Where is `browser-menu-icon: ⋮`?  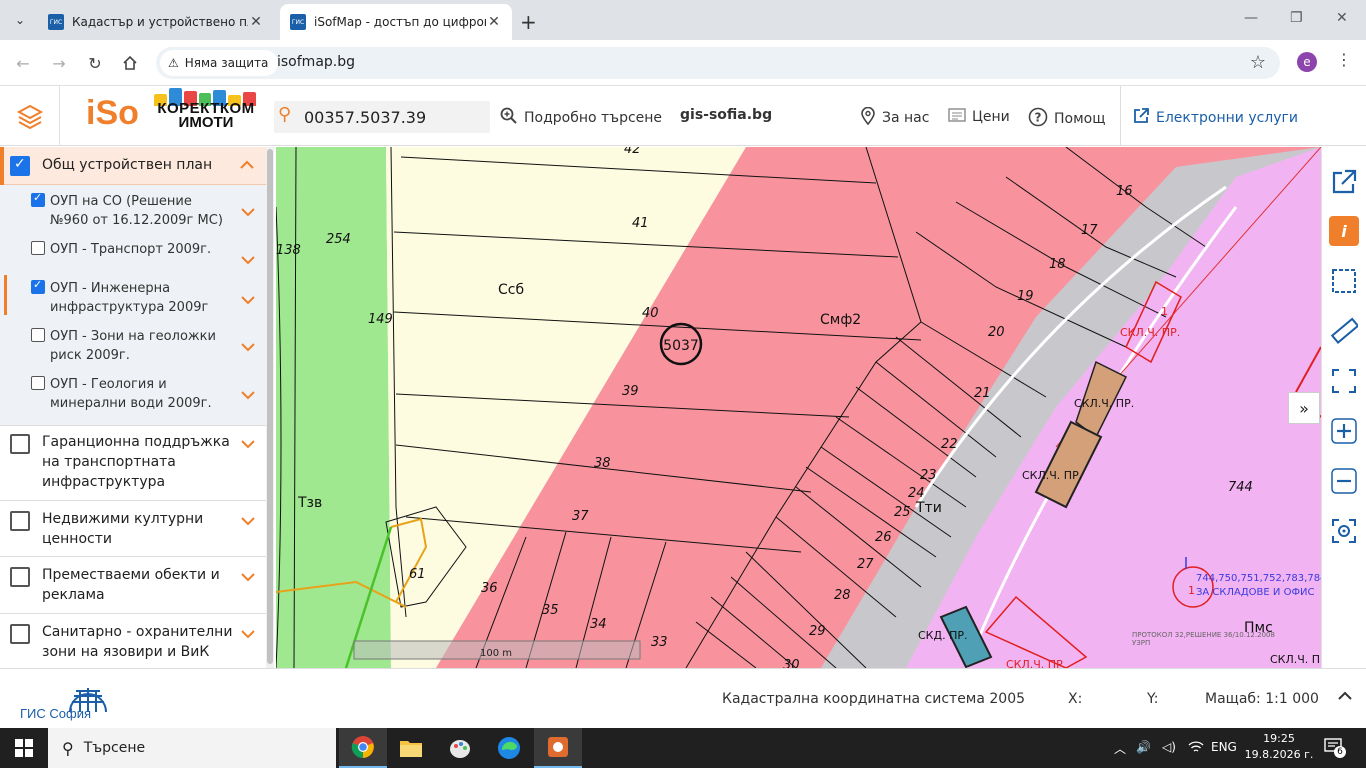 browser-menu-icon: ⋮ is located at coordinates (1344, 59).